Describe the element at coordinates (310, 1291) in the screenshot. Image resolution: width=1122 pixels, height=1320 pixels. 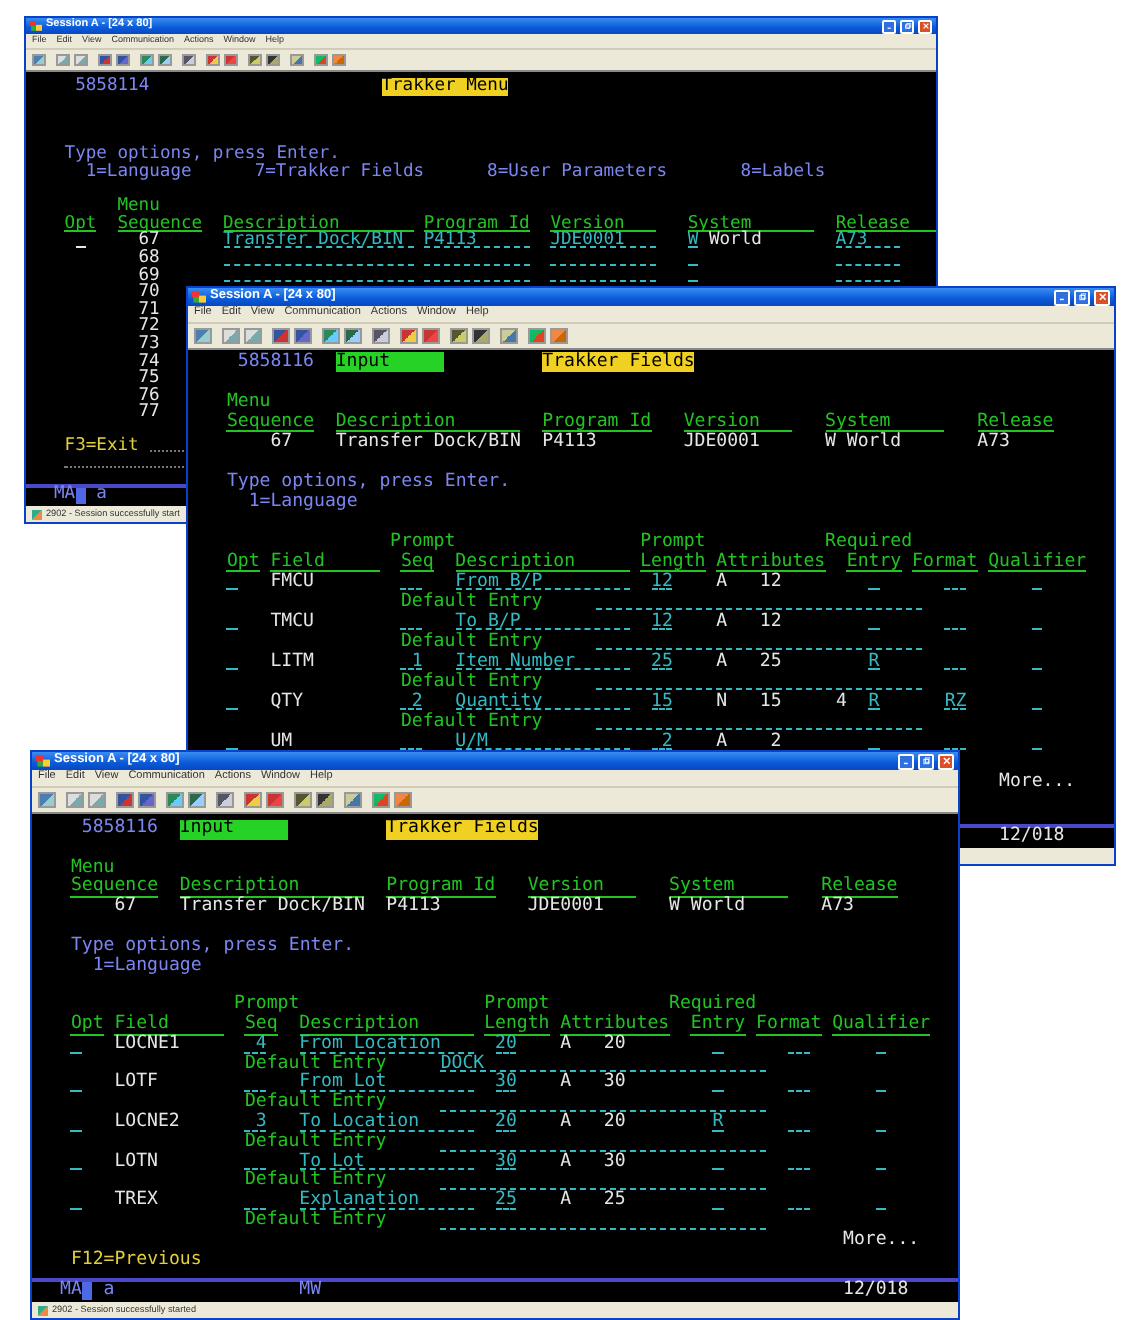
I see `status-indicator: MW` at that location.